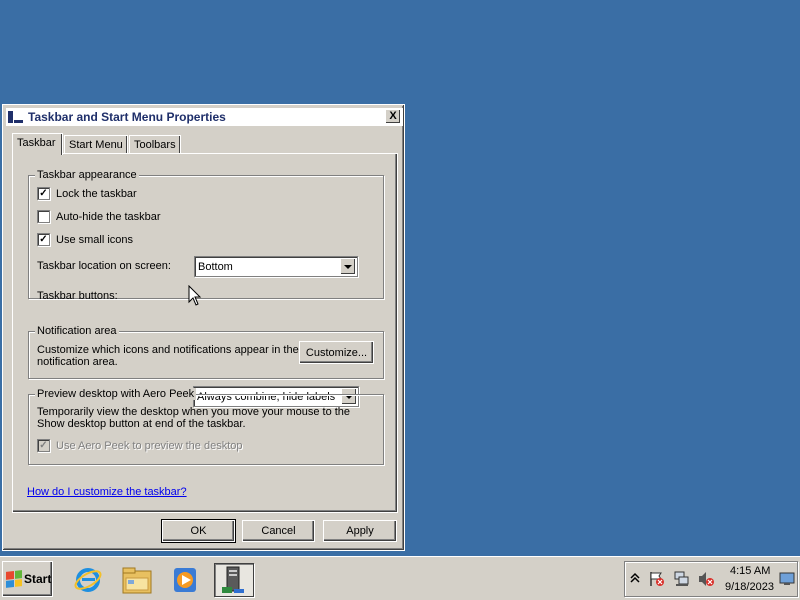 This screenshot has height=600, width=800. What do you see at coordinates (127, 117) in the screenshot?
I see `window-title: Taskbar and Start Menu Properties` at bounding box center [127, 117].